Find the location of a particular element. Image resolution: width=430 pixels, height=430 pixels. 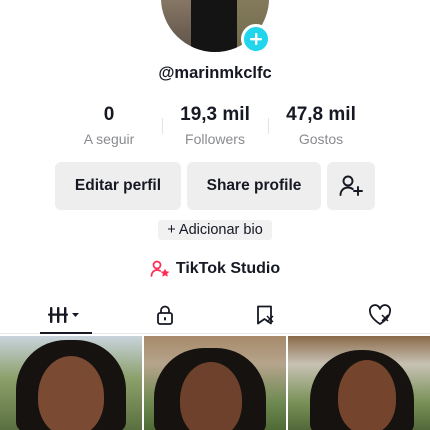

profile-avatar-container is located at coordinates (216, 27).